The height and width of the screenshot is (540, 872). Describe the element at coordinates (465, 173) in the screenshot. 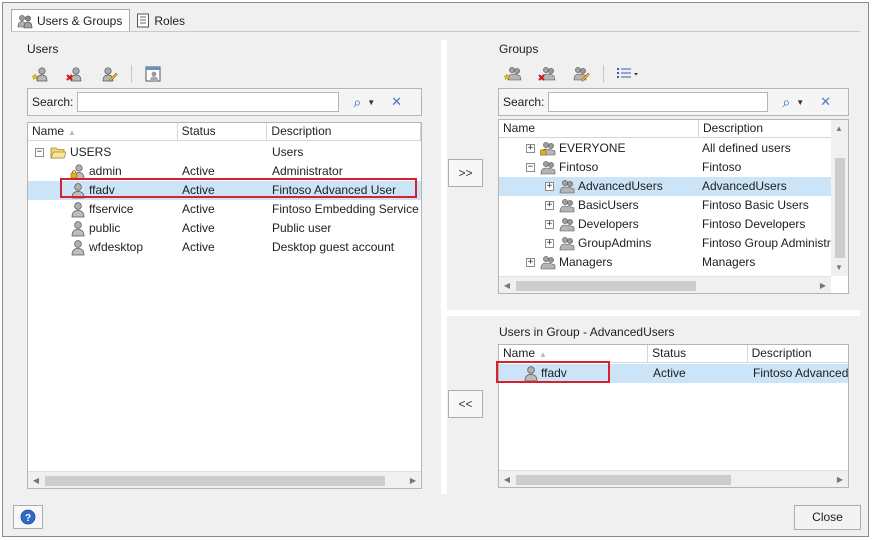

I see `add-to-group-button: >>` at that location.